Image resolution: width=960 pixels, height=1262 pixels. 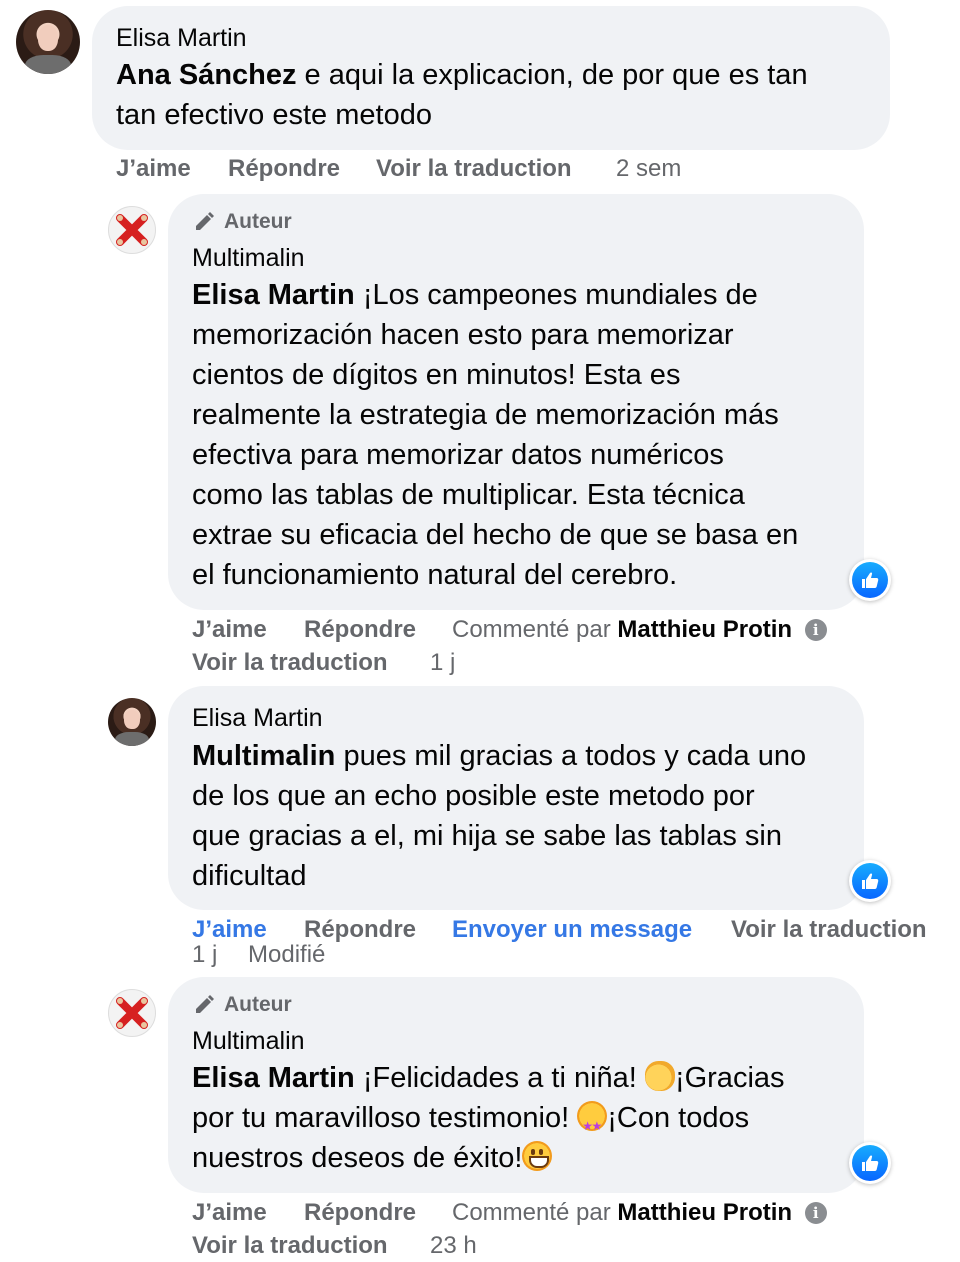 I want to click on mention-link: Multimalin, so click(x=263, y=756).